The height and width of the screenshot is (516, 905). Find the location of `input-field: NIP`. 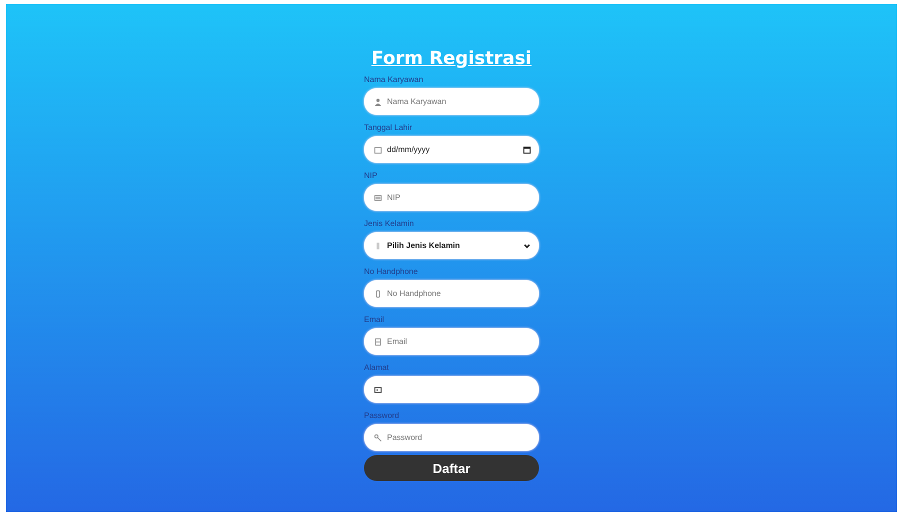

input-field: NIP is located at coordinates (451, 197).